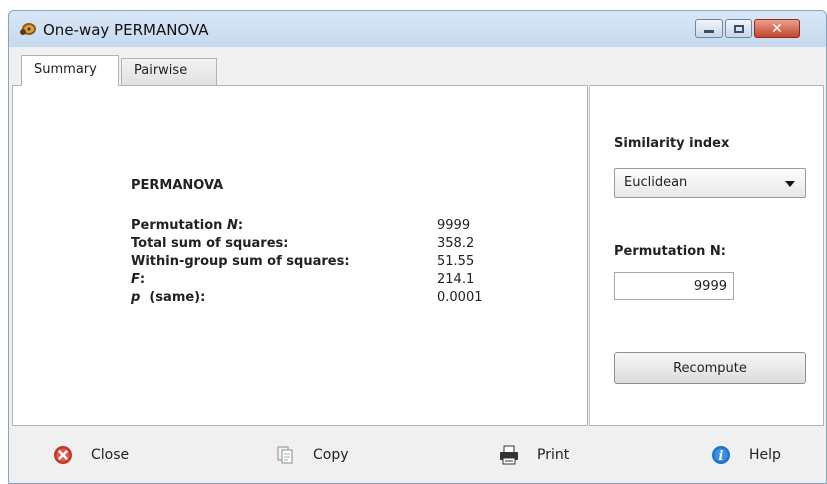 This screenshot has width=827, height=484. Describe the element at coordinates (674, 286) in the screenshot. I see `permutation-n-input` at that location.